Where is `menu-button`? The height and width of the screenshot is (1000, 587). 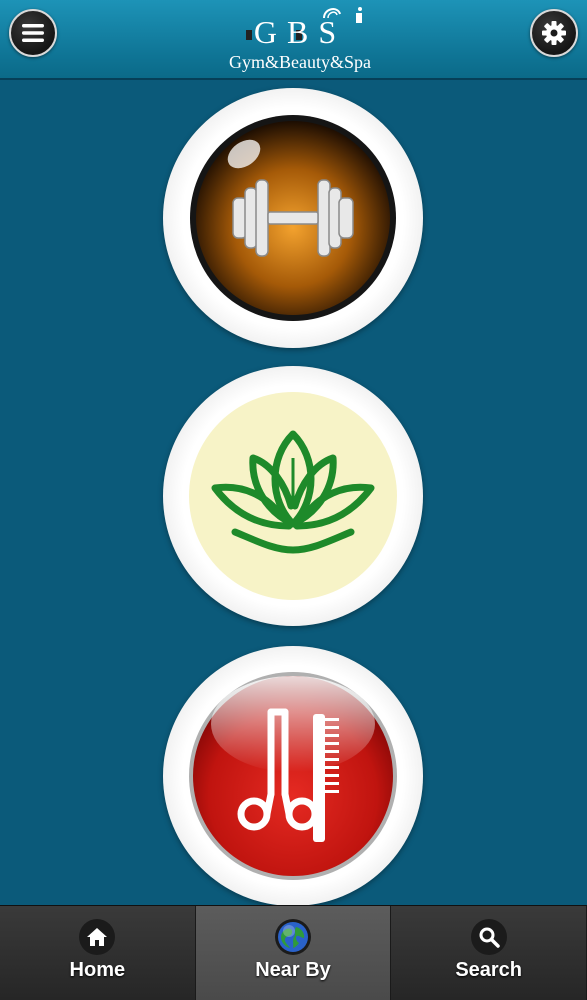
menu-button is located at coordinates (33, 33).